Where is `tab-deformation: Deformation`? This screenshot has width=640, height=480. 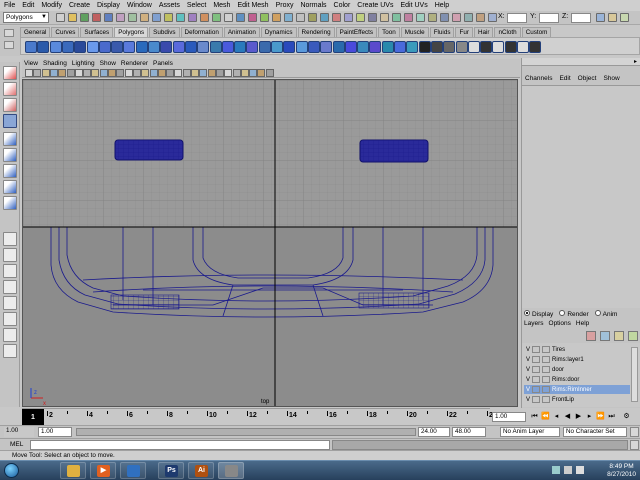
tab-deformation: Deformation is located at coordinates (201, 32).